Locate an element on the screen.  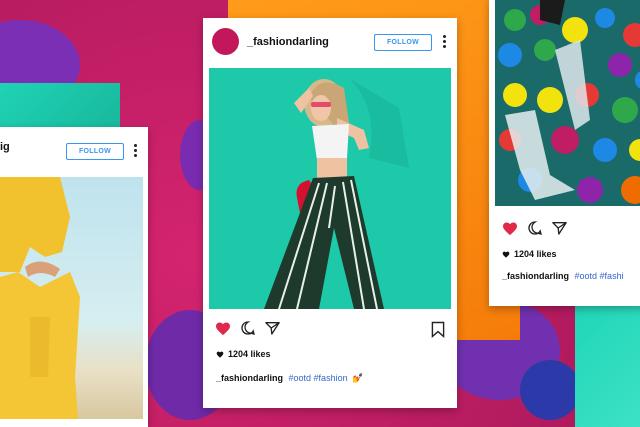
purple-blob is located at coordinates (550, 390).